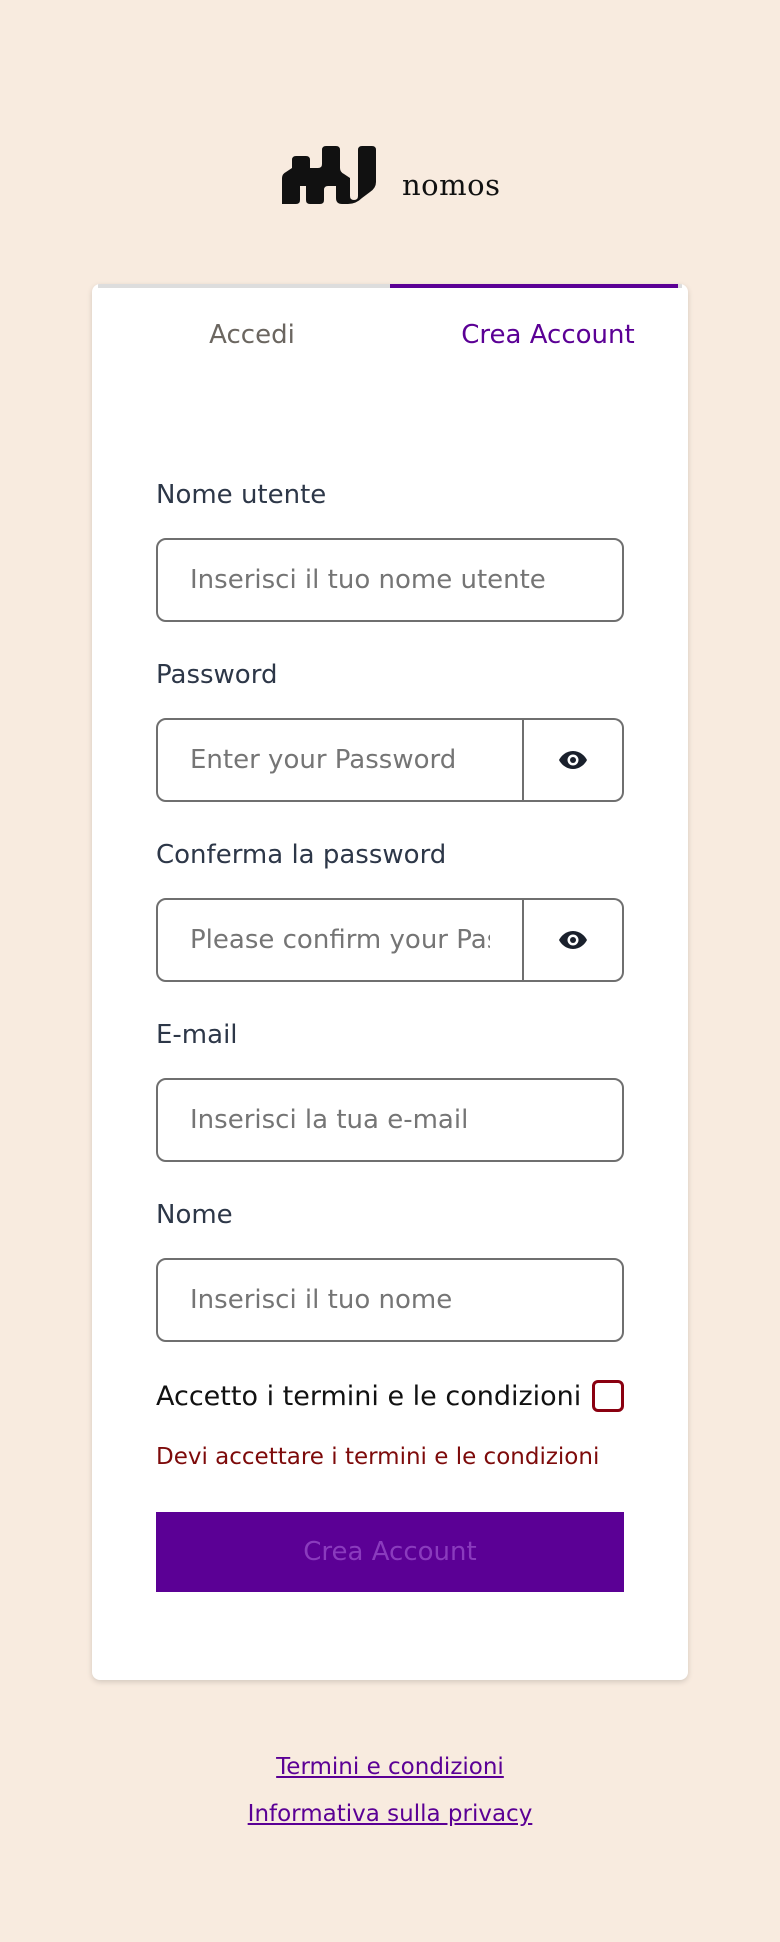  I want to click on email-input, so click(390, 1120).